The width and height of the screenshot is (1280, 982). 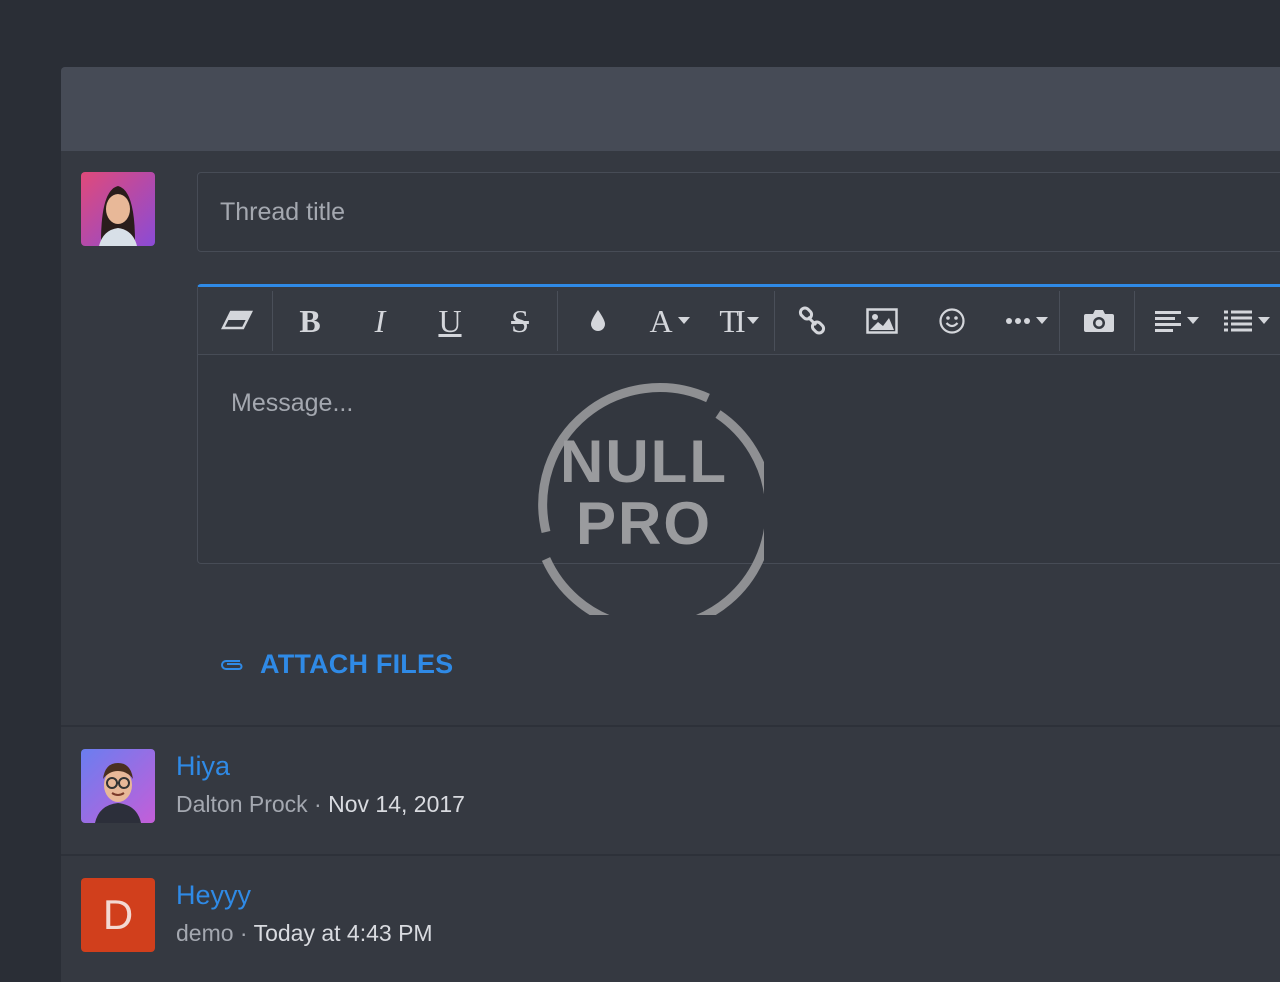 I want to click on link-icon, so click(x=812, y=320).